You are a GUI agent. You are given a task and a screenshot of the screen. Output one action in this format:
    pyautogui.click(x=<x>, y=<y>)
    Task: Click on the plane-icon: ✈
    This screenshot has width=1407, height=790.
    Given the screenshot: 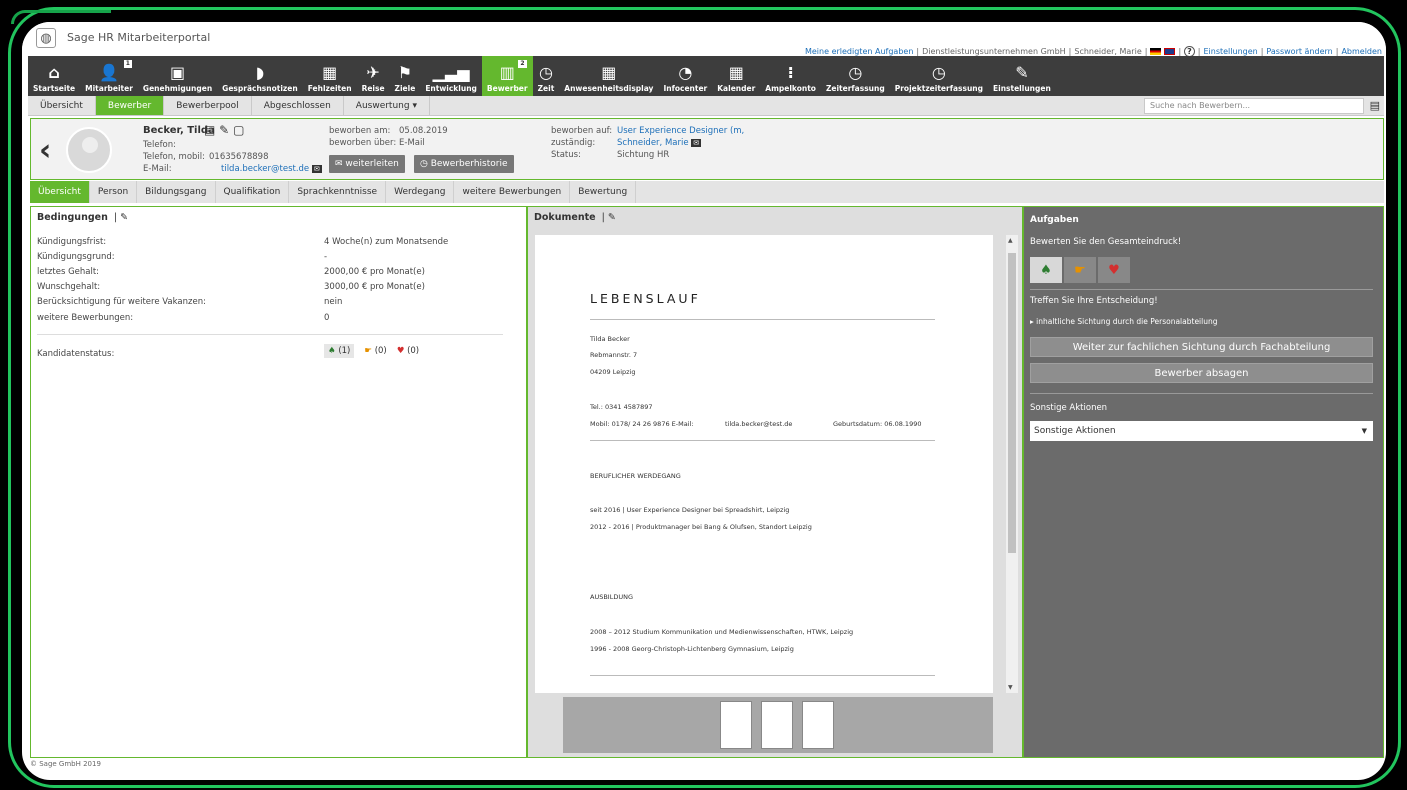 What is the action you would take?
    pyautogui.click(x=373, y=72)
    